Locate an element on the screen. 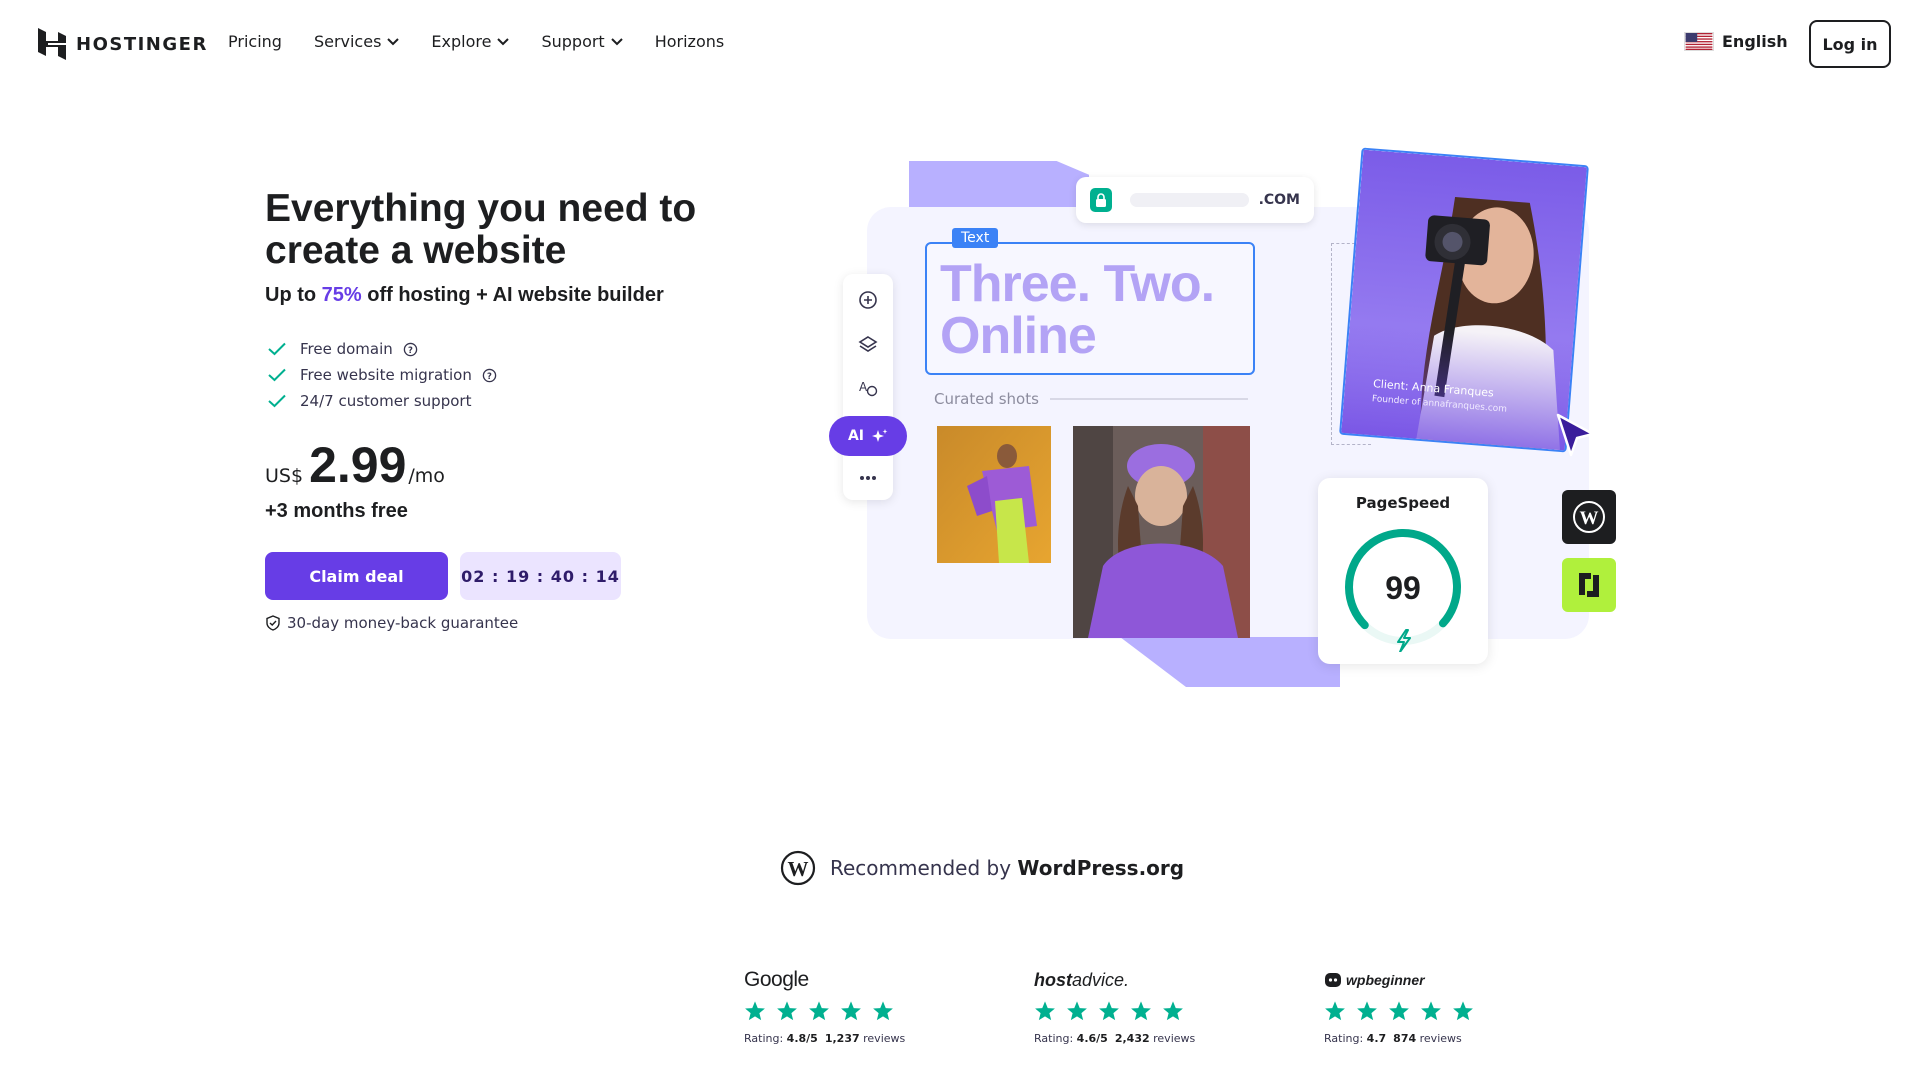  hostinger-logo-icon is located at coordinates (52, 44).